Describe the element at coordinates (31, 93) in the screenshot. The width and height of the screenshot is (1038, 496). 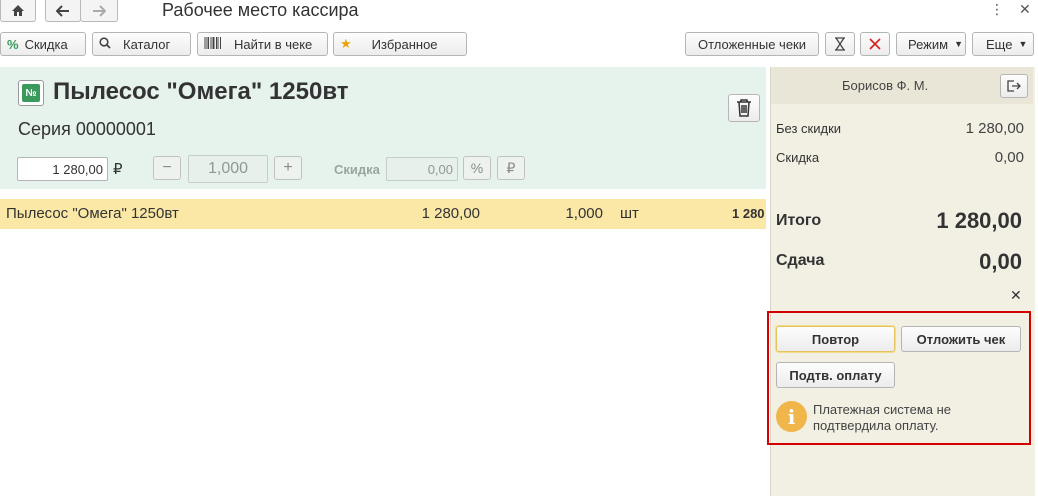
I see `product-number-icon: №` at that location.